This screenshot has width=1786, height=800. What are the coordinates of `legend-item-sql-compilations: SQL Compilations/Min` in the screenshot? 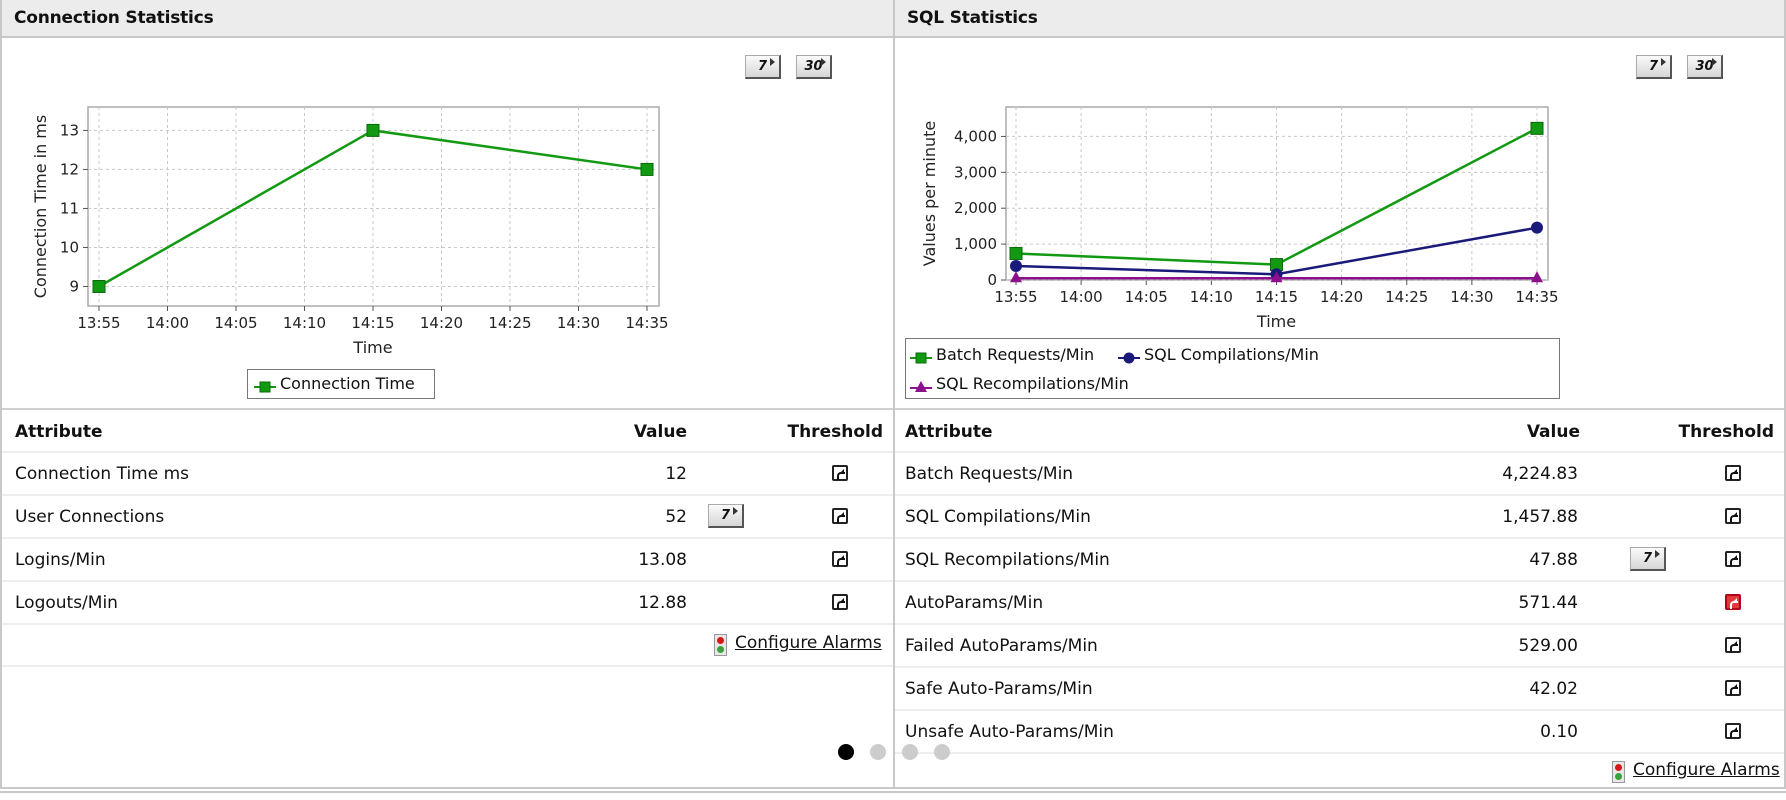 It's located at (1218, 354).